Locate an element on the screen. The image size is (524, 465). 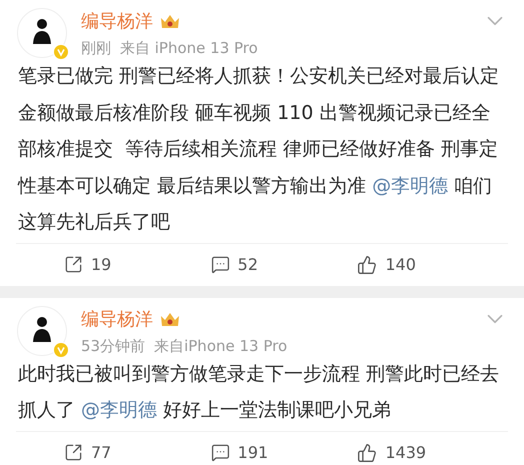
like-button: 1439 is located at coordinates (430, 452).